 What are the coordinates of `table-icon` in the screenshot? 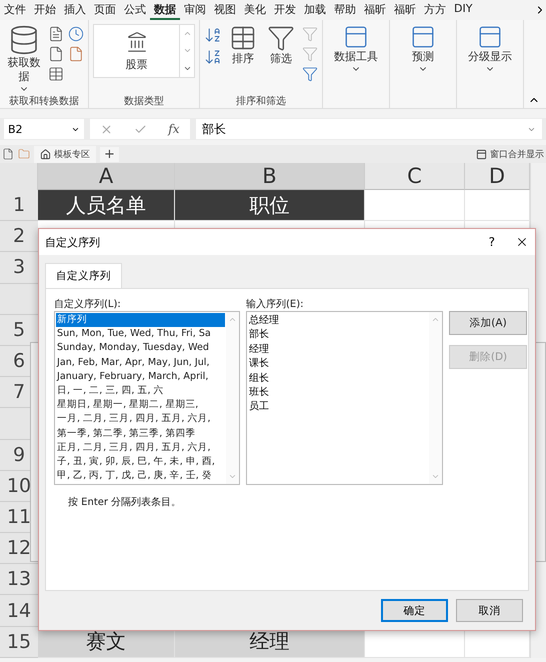 It's located at (56, 74).